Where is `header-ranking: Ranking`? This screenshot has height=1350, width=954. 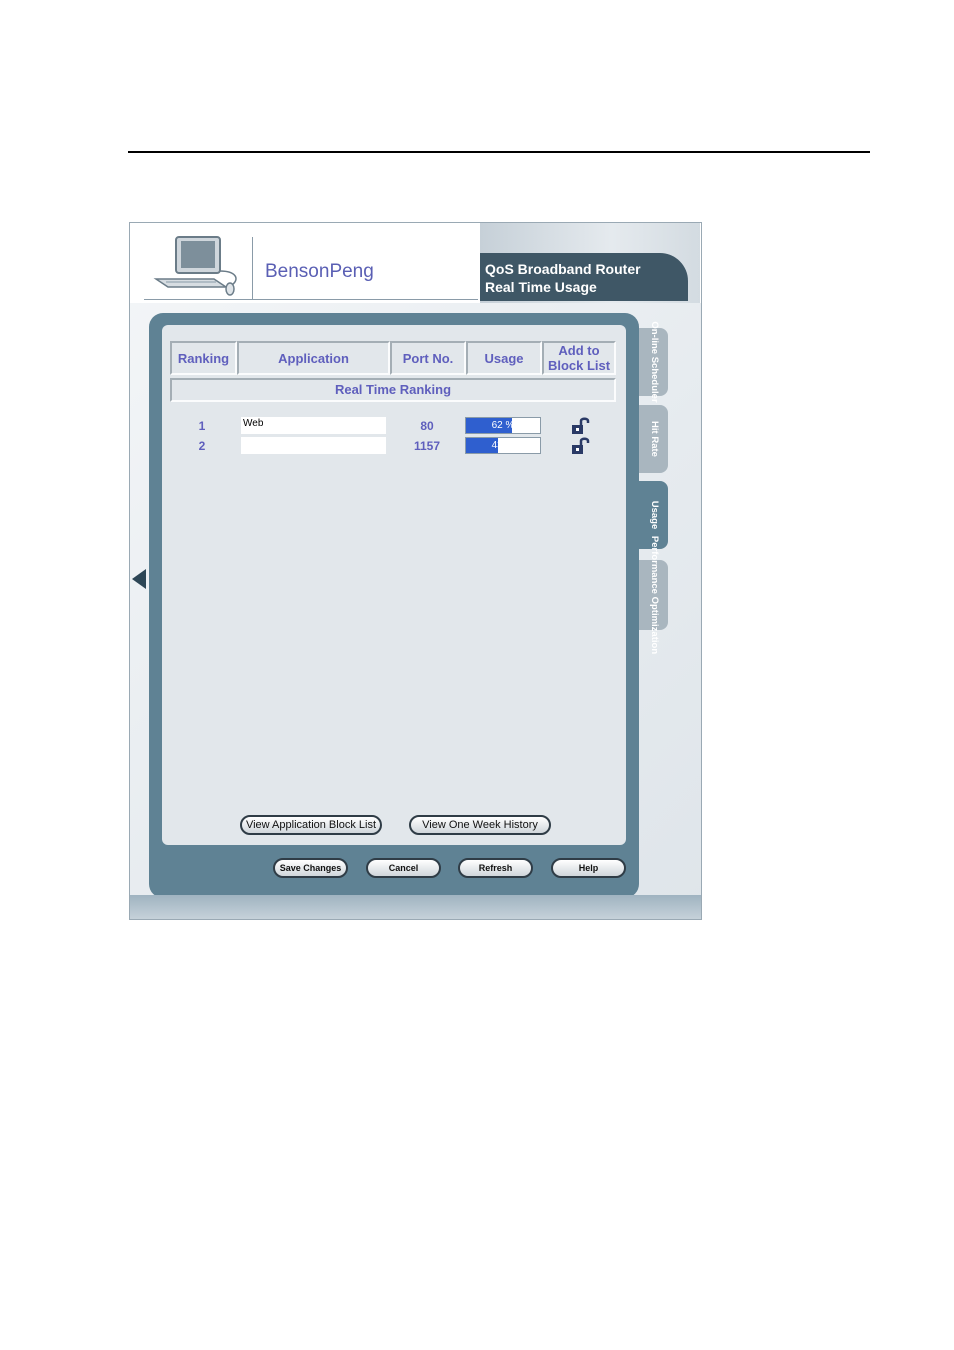
header-ranking: Ranking is located at coordinates (203, 358).